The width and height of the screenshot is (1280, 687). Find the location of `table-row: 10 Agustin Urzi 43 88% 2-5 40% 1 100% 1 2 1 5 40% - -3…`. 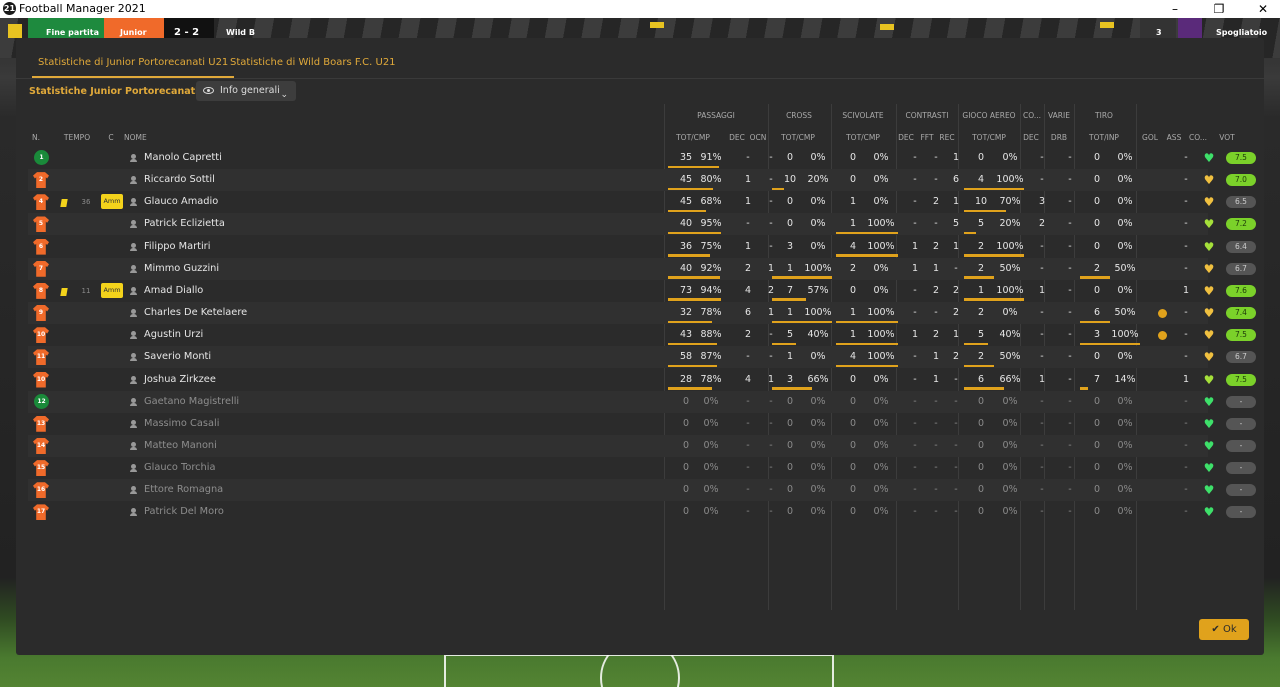

table-row: 10 Agustin Urzi 43 88% 2-5 40% 1 100% 1 2 1 5 40% - -3… is located at coordinates (642, 335).